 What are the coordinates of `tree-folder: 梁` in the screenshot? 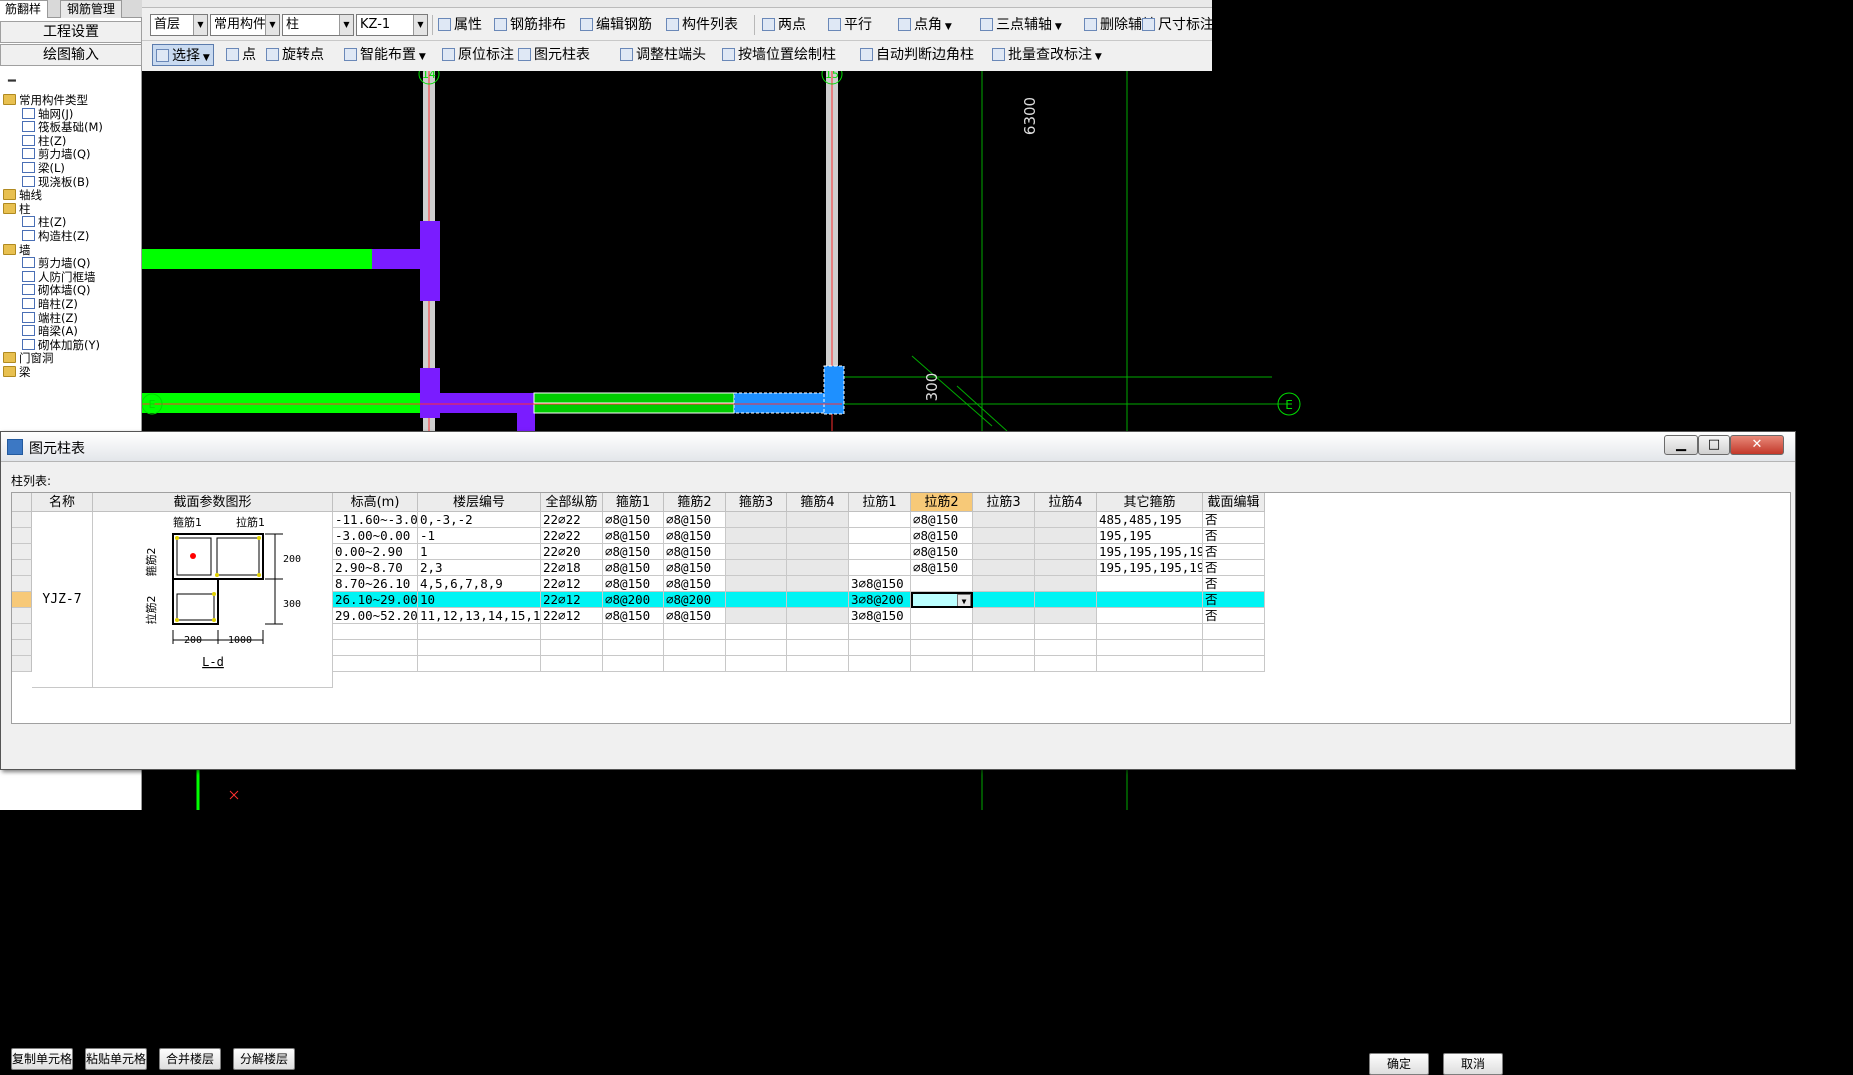 It's located at (17, 372).